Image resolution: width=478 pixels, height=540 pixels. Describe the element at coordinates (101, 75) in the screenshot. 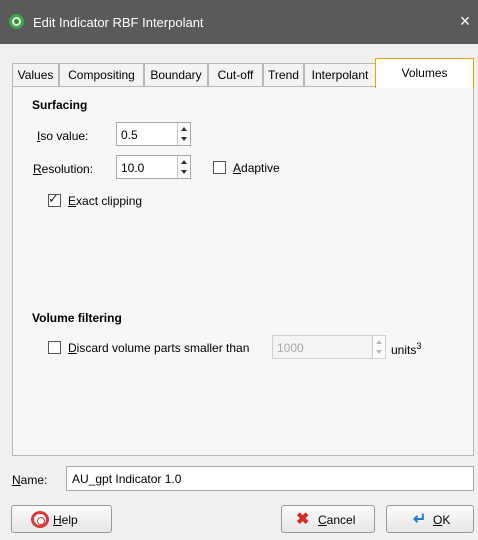

I see `tab-compositing: Compositing` at that location.